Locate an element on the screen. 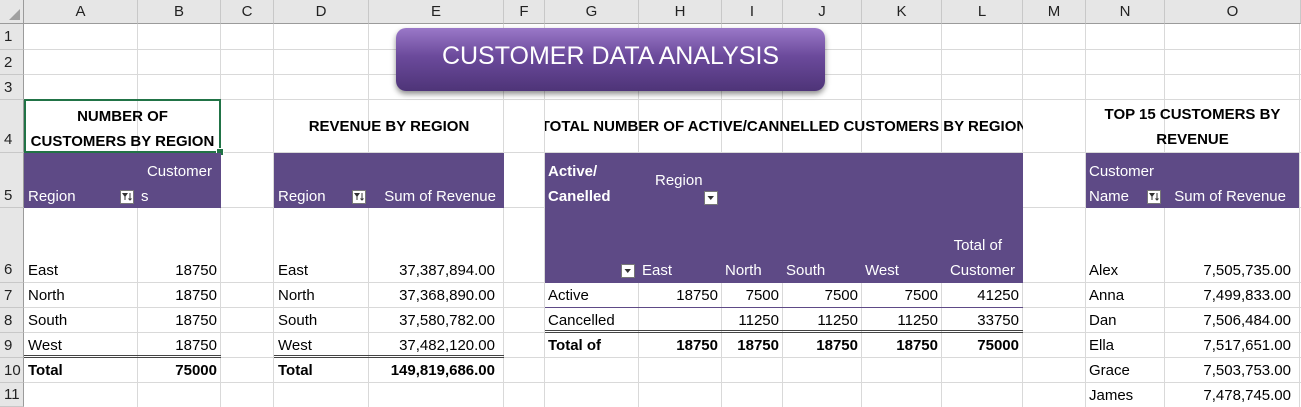 The height and width of the screenshot is (407, 1301). status-total-west: 18750 is located at coordinates (900, 346).